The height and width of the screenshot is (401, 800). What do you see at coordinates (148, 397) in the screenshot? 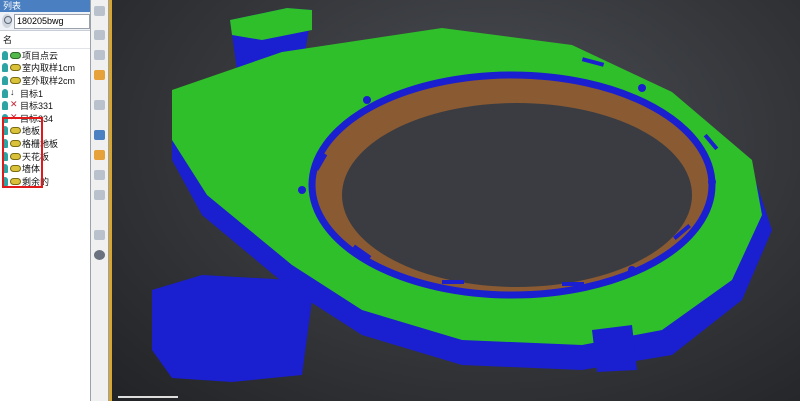
I see `scale-bar` at bounding box center [148, 397].